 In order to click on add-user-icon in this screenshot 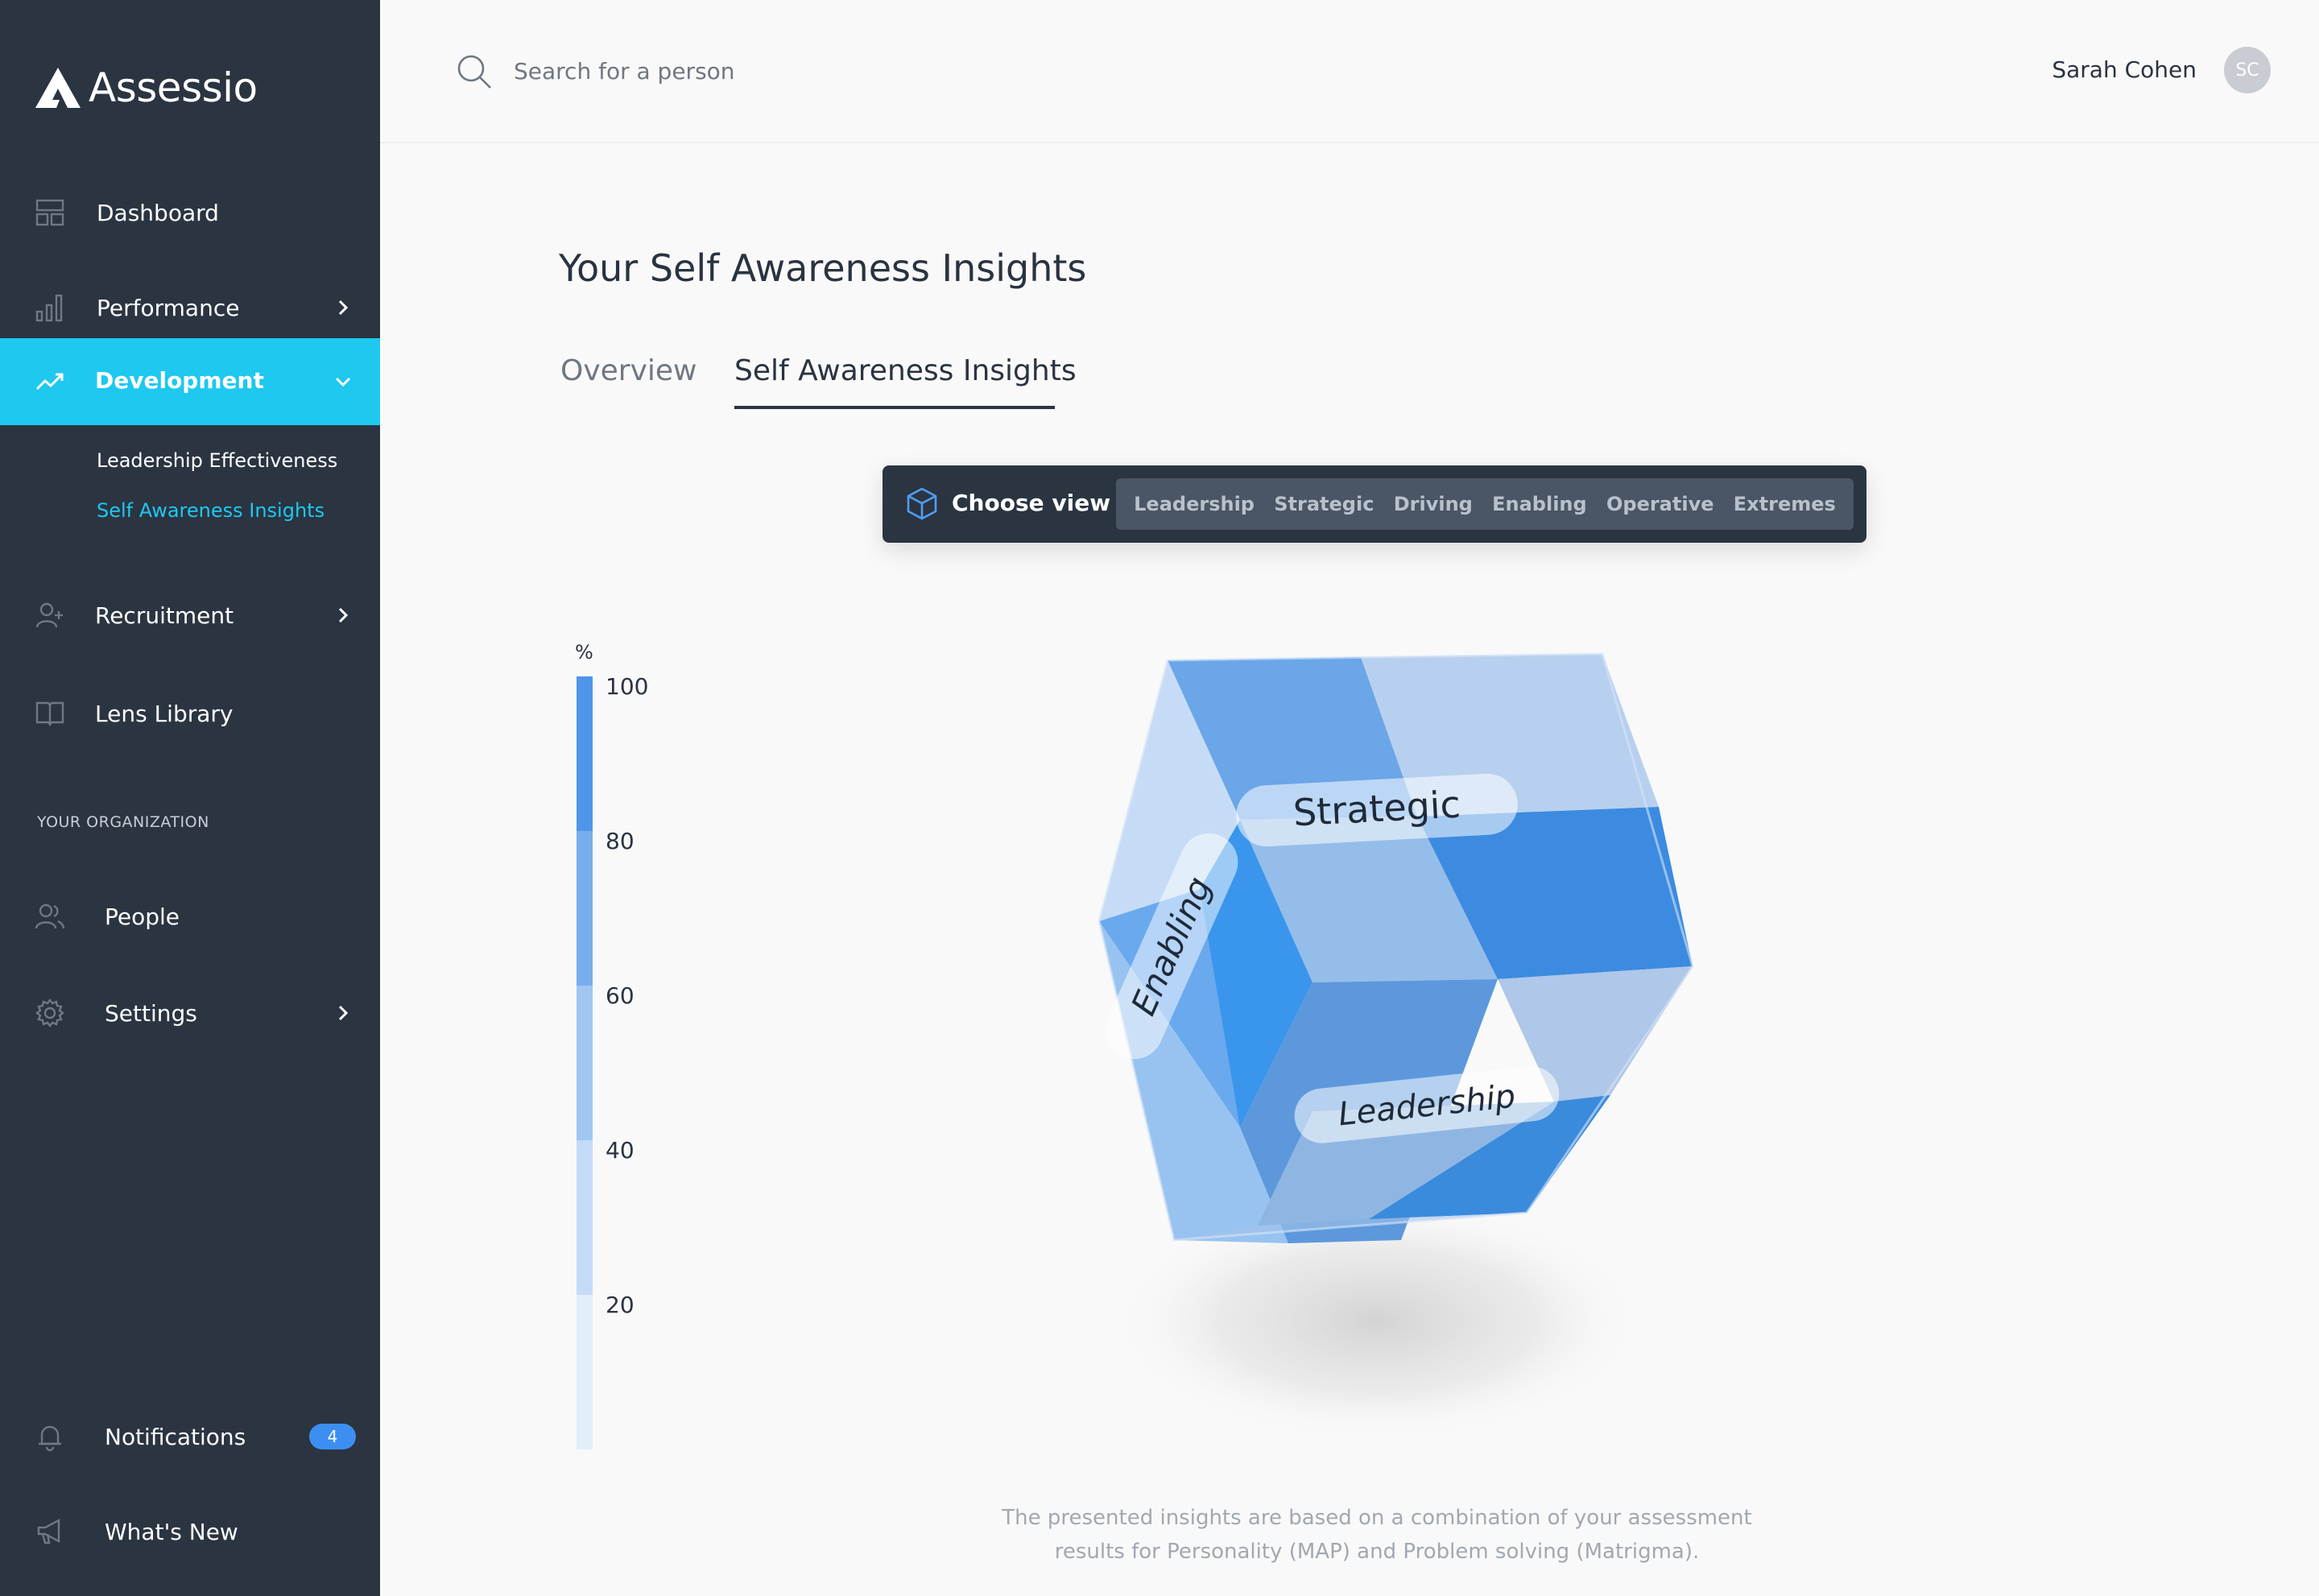, I will do `click(50, 615)`.